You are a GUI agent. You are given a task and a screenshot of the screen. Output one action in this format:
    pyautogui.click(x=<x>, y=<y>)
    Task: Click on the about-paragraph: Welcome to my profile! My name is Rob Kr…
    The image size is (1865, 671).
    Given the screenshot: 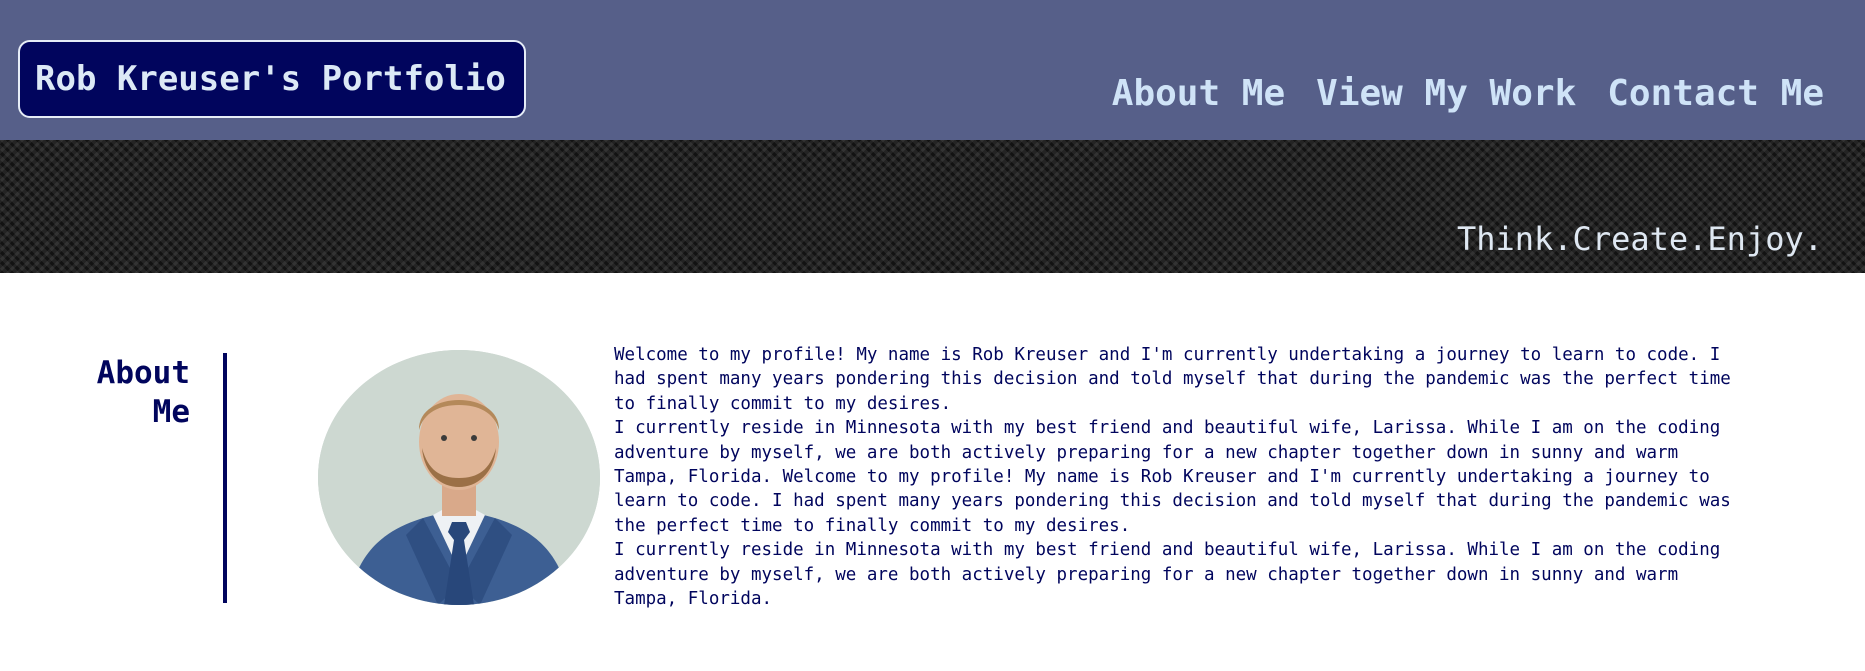 What is the action you would take?
    pyautogui.click(x=1172, y=379)
    